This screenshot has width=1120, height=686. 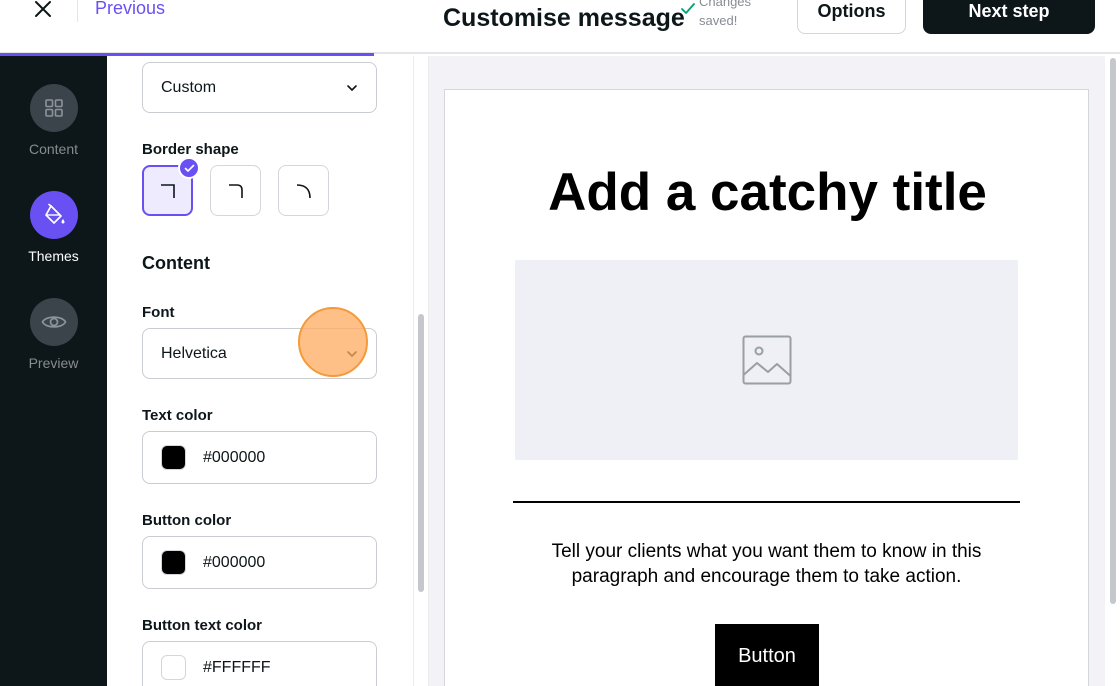 I want to click on grid-icon, so click(x=53, y=108).